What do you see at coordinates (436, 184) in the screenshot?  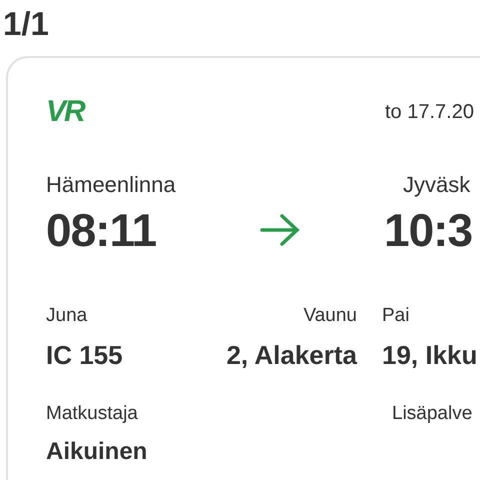 I see `arrival-station: Jyväsk` at bounding box center [436, 184].